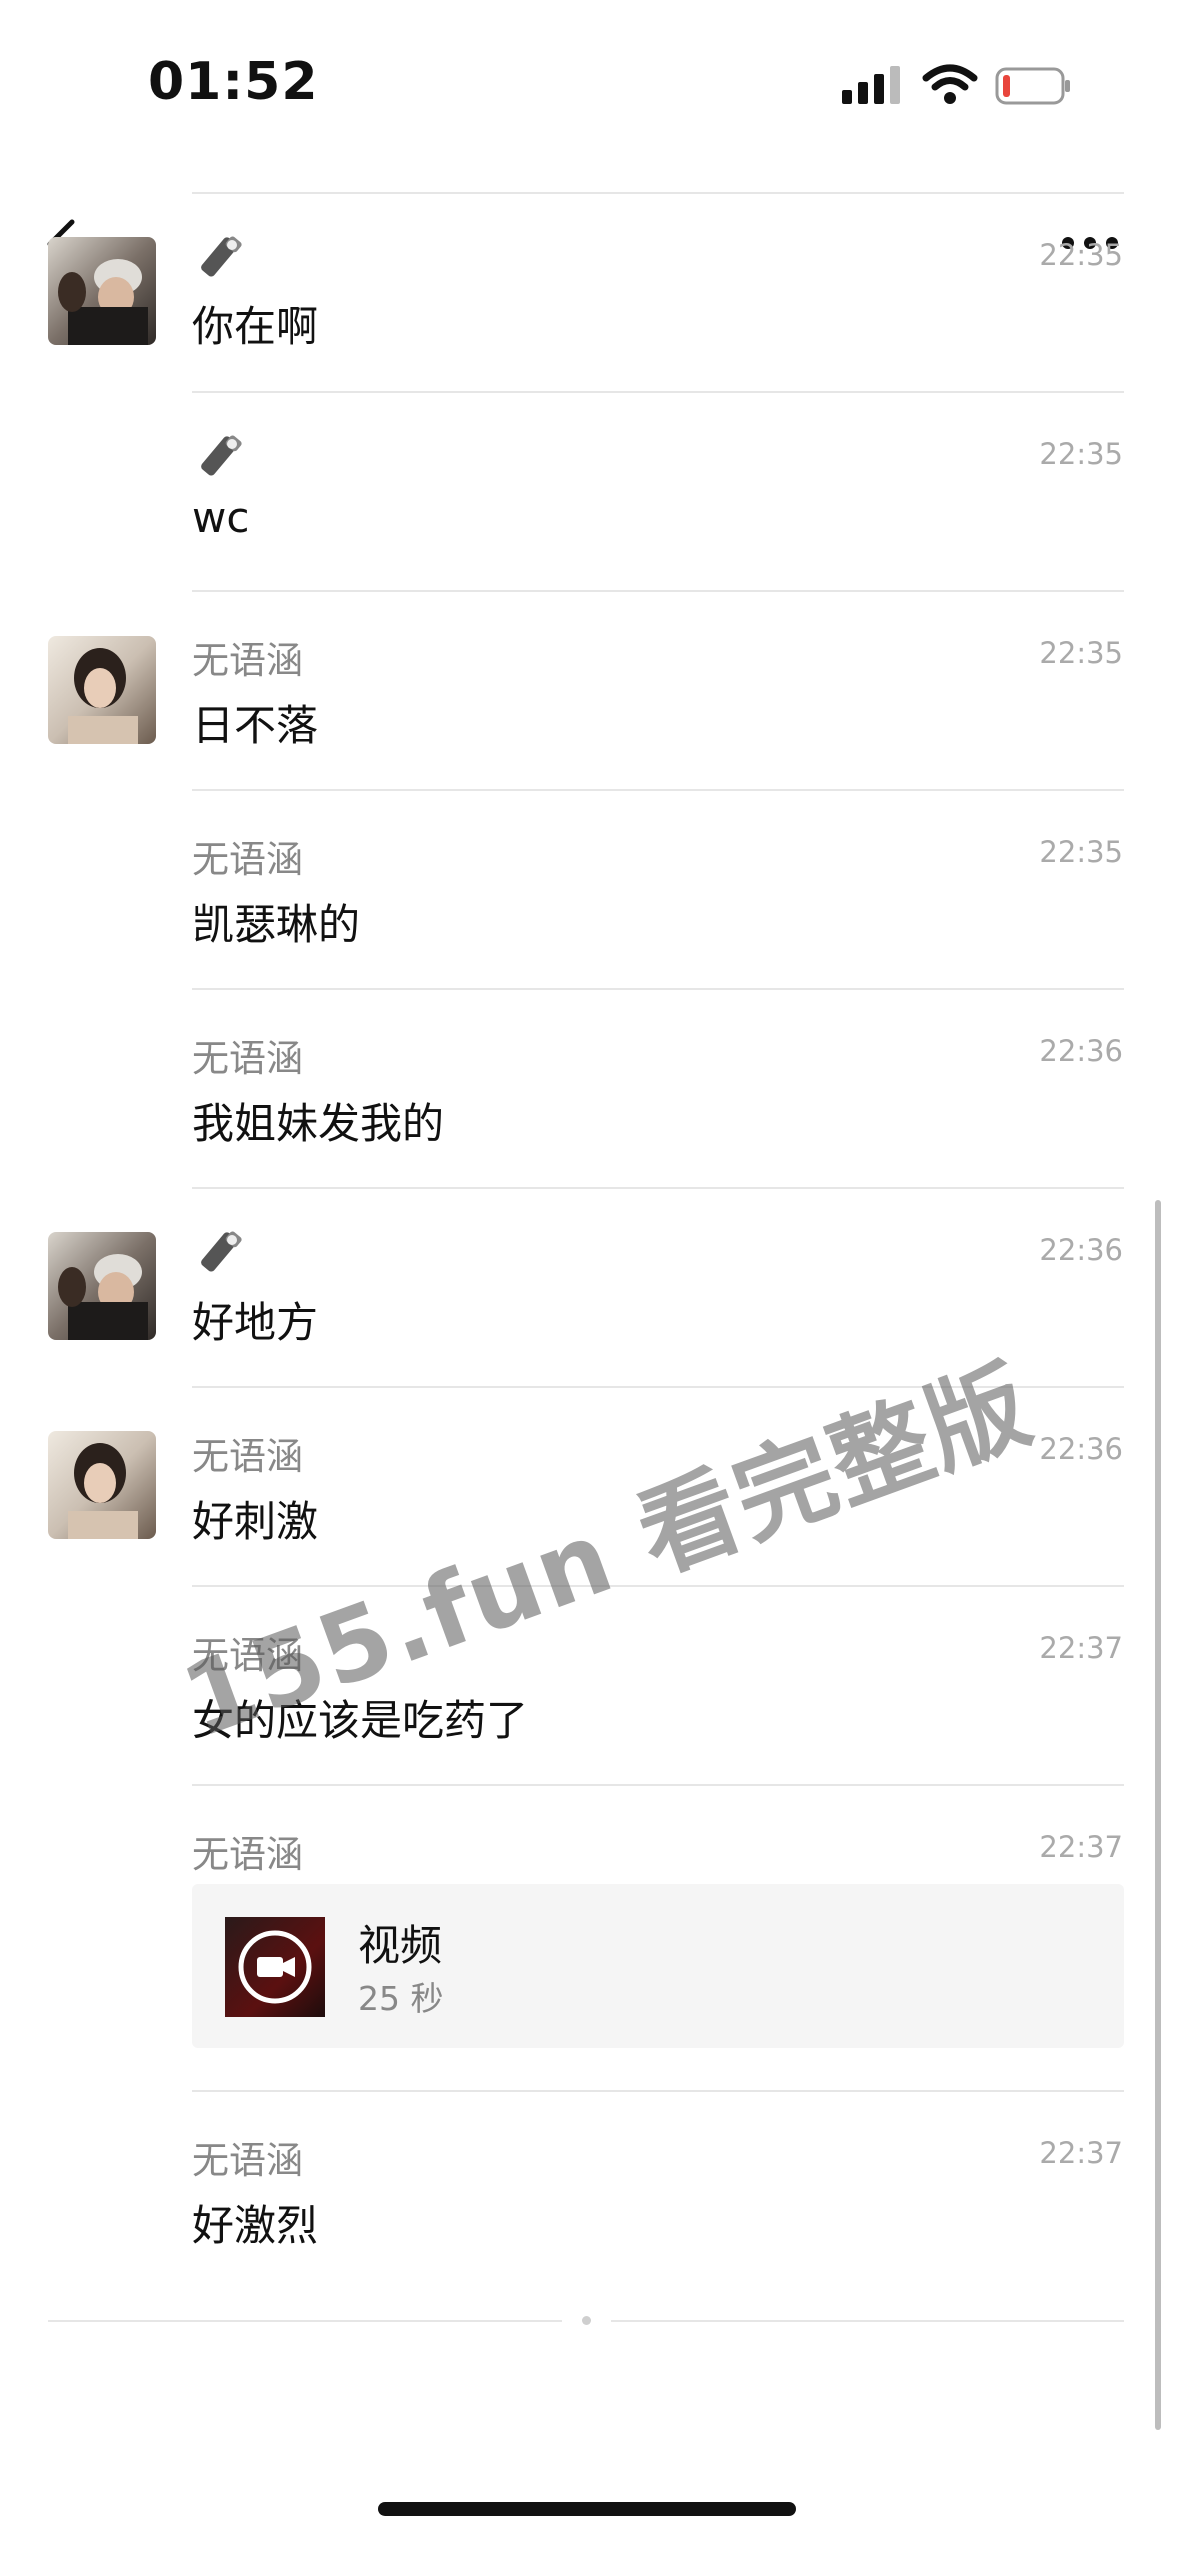  Describe the element at coordinates (1032, 86) in the screenshot. I see `battery-icon` at that location.